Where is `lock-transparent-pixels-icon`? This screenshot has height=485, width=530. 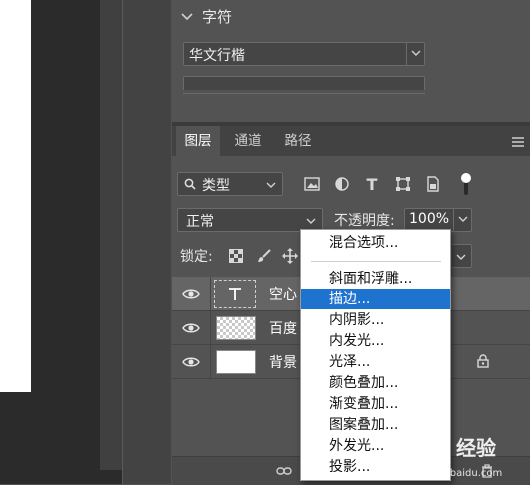 lock-transparent-pixels-icon is located at coordinates (236, 256).